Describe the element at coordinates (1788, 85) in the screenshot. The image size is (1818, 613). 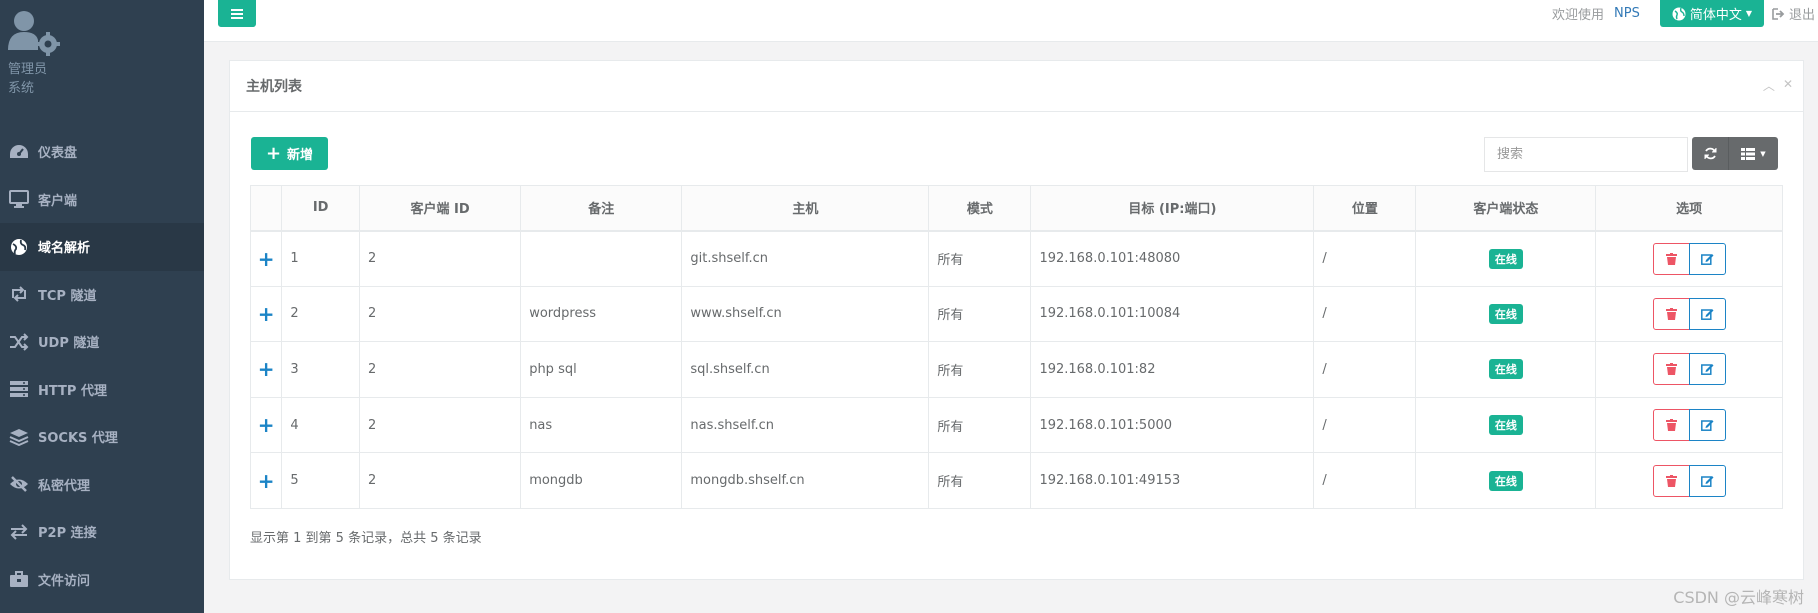
I see `close-icon: ✕` at that location.